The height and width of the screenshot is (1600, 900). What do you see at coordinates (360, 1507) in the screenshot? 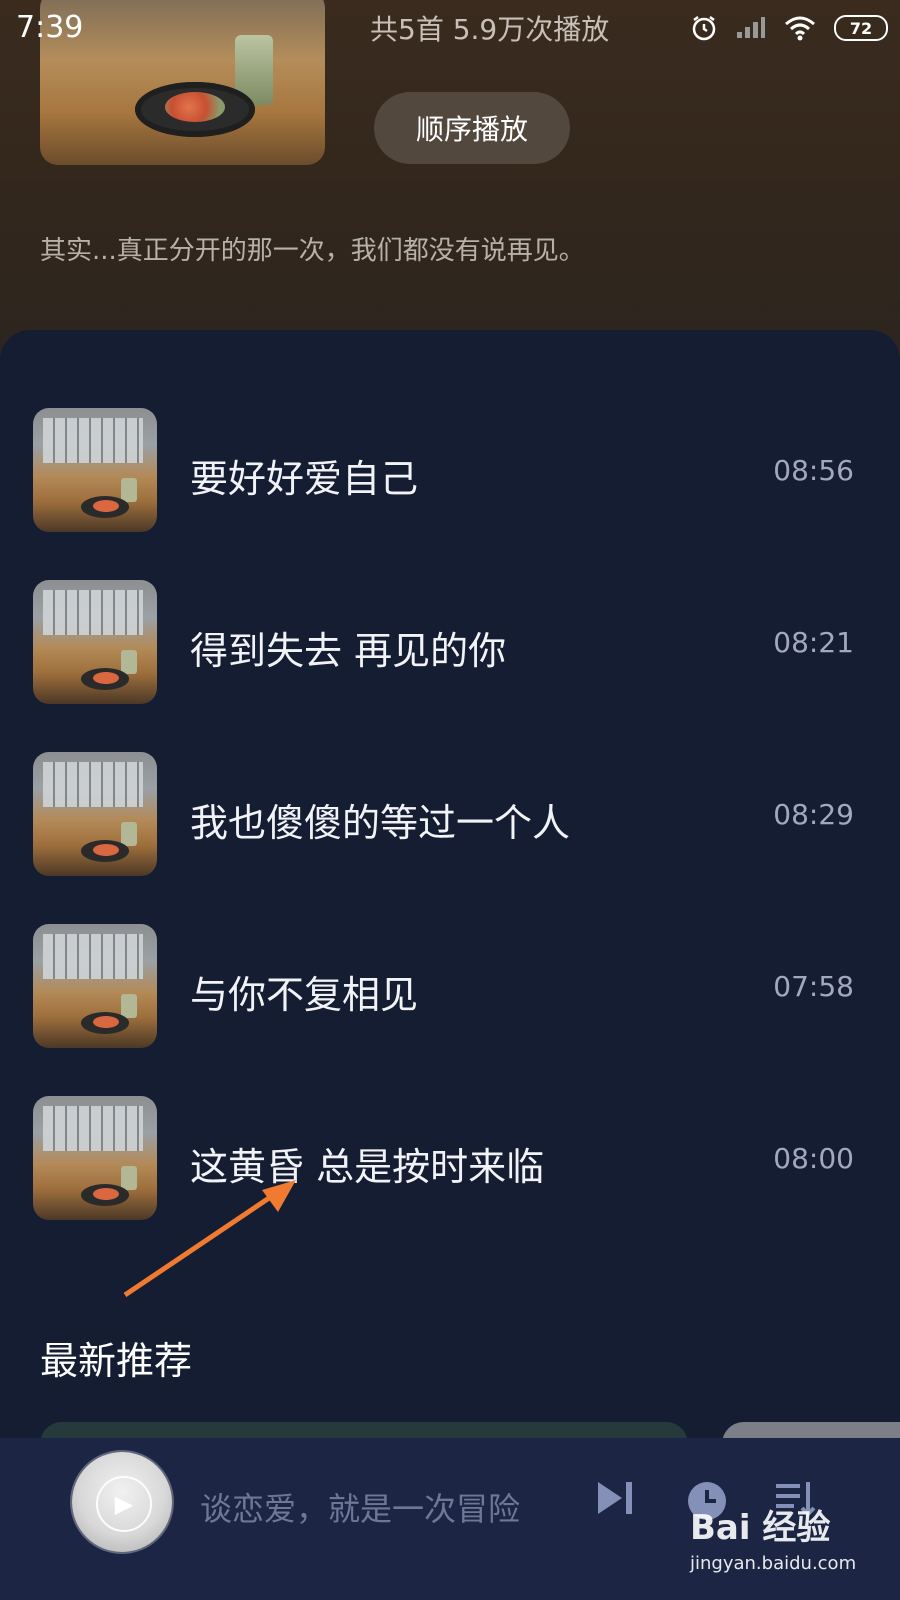
I see `now-playing-title: 谈恋爱，就是一次冒险` at bounding box center [360, 1507].